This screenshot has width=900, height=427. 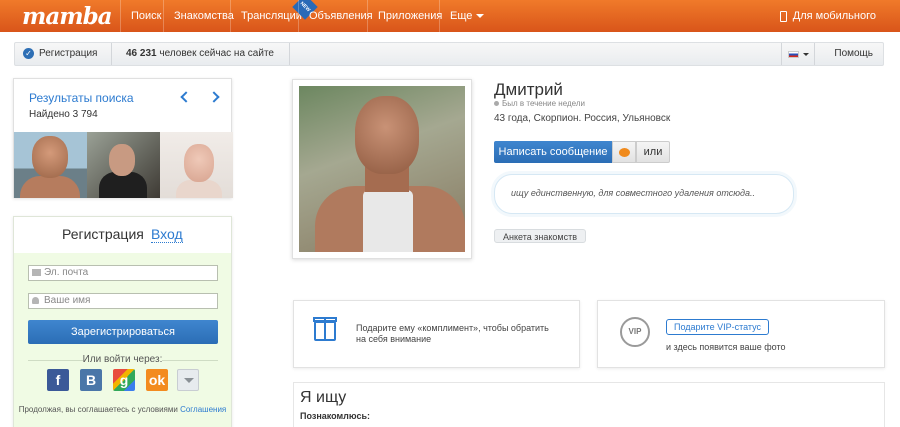 What do you see at coordinates (123, 301) in the screenshot?
I see `name-field: Ваше имя` at bounding box center [123, 301].